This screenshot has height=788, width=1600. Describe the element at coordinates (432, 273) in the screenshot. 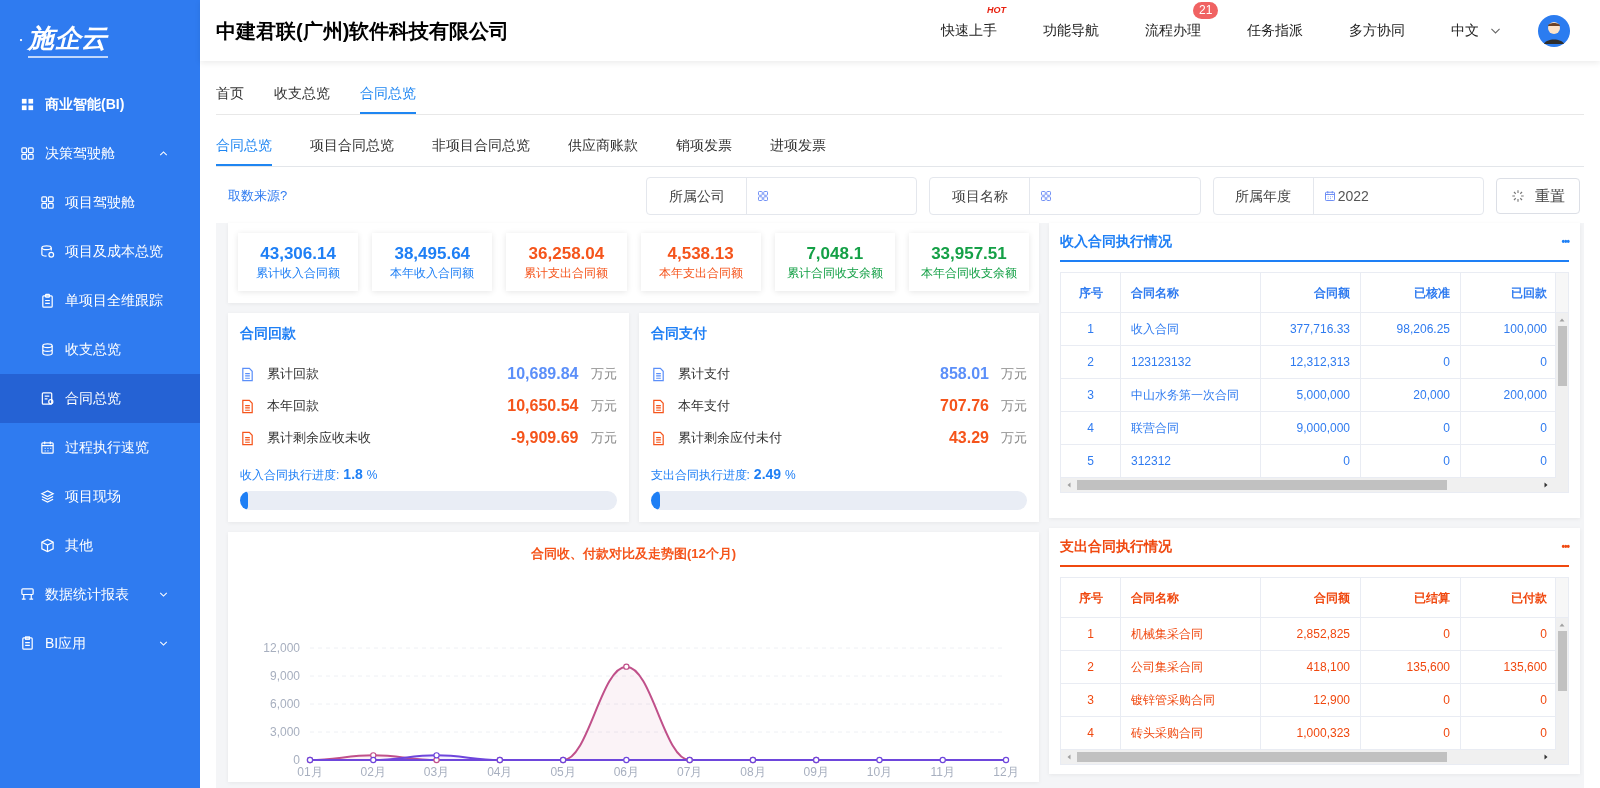

I see `stat-label: 本年收入合同额` at that location.